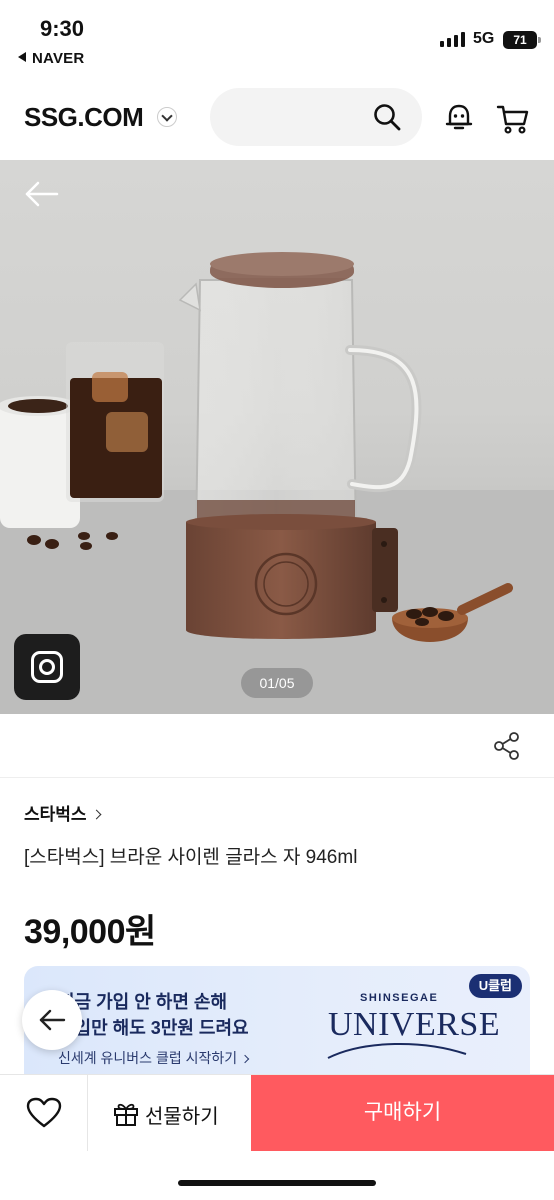 The image size is (554, 1200). What do you see at coordinates (459, 118) in the screenshot?
I see `notification-bell-icon` at bounding box center [459, 118].